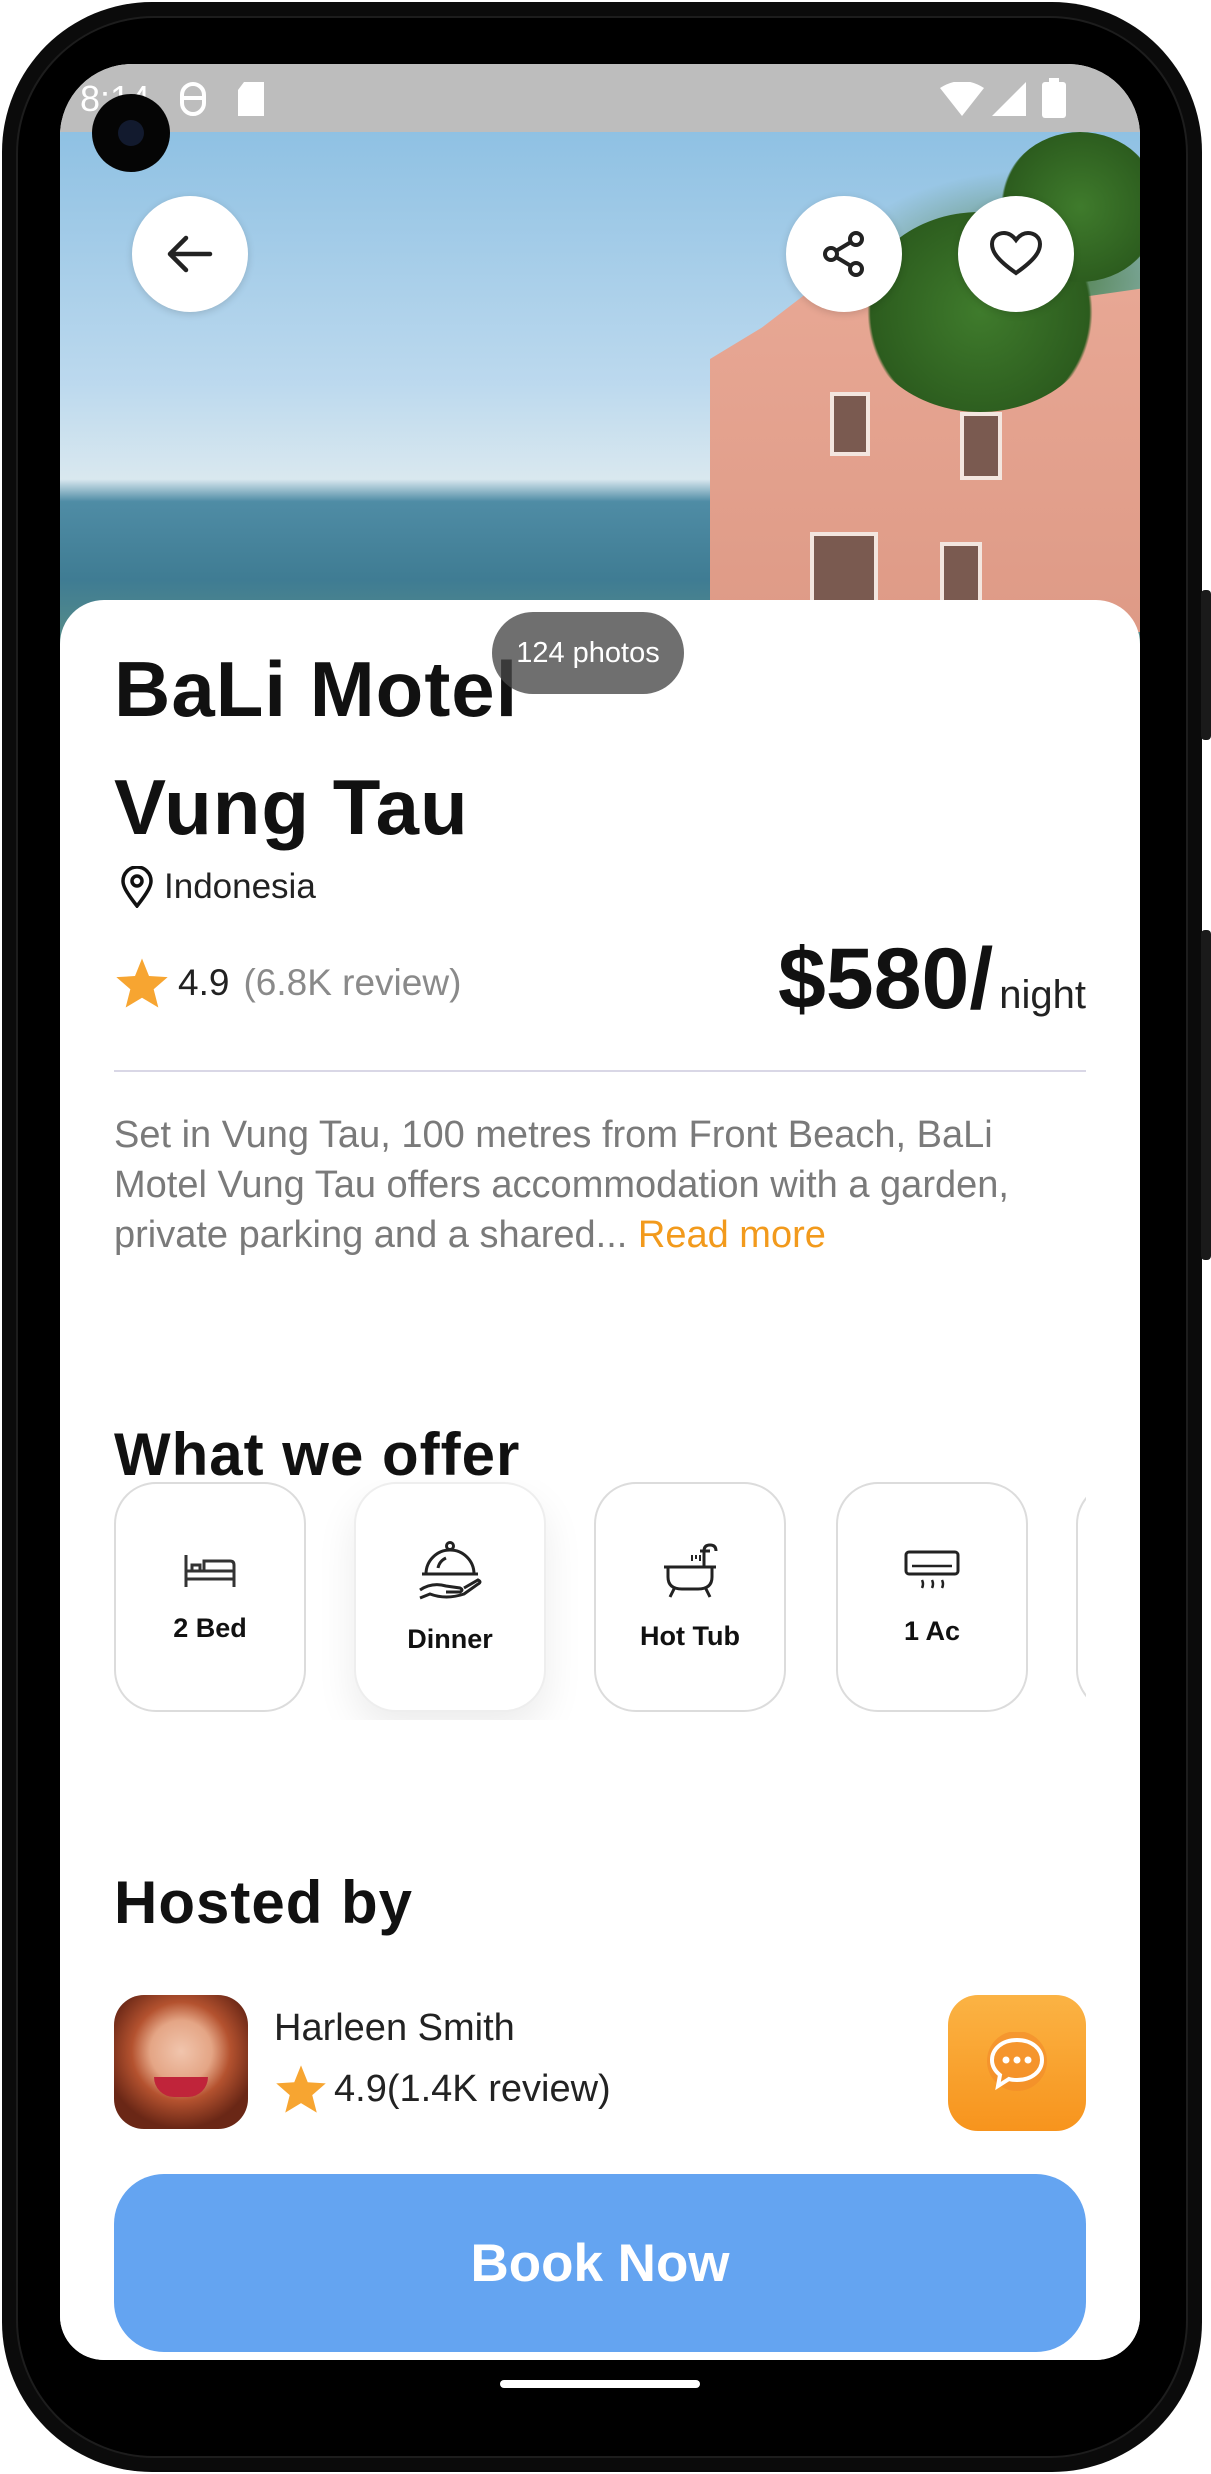 This screenshot has height=2474, width=1211. What do you see at coordinates (1206, 1095) in the screenshot?
I see `volume-button` at bounding box center [1206, 1095].